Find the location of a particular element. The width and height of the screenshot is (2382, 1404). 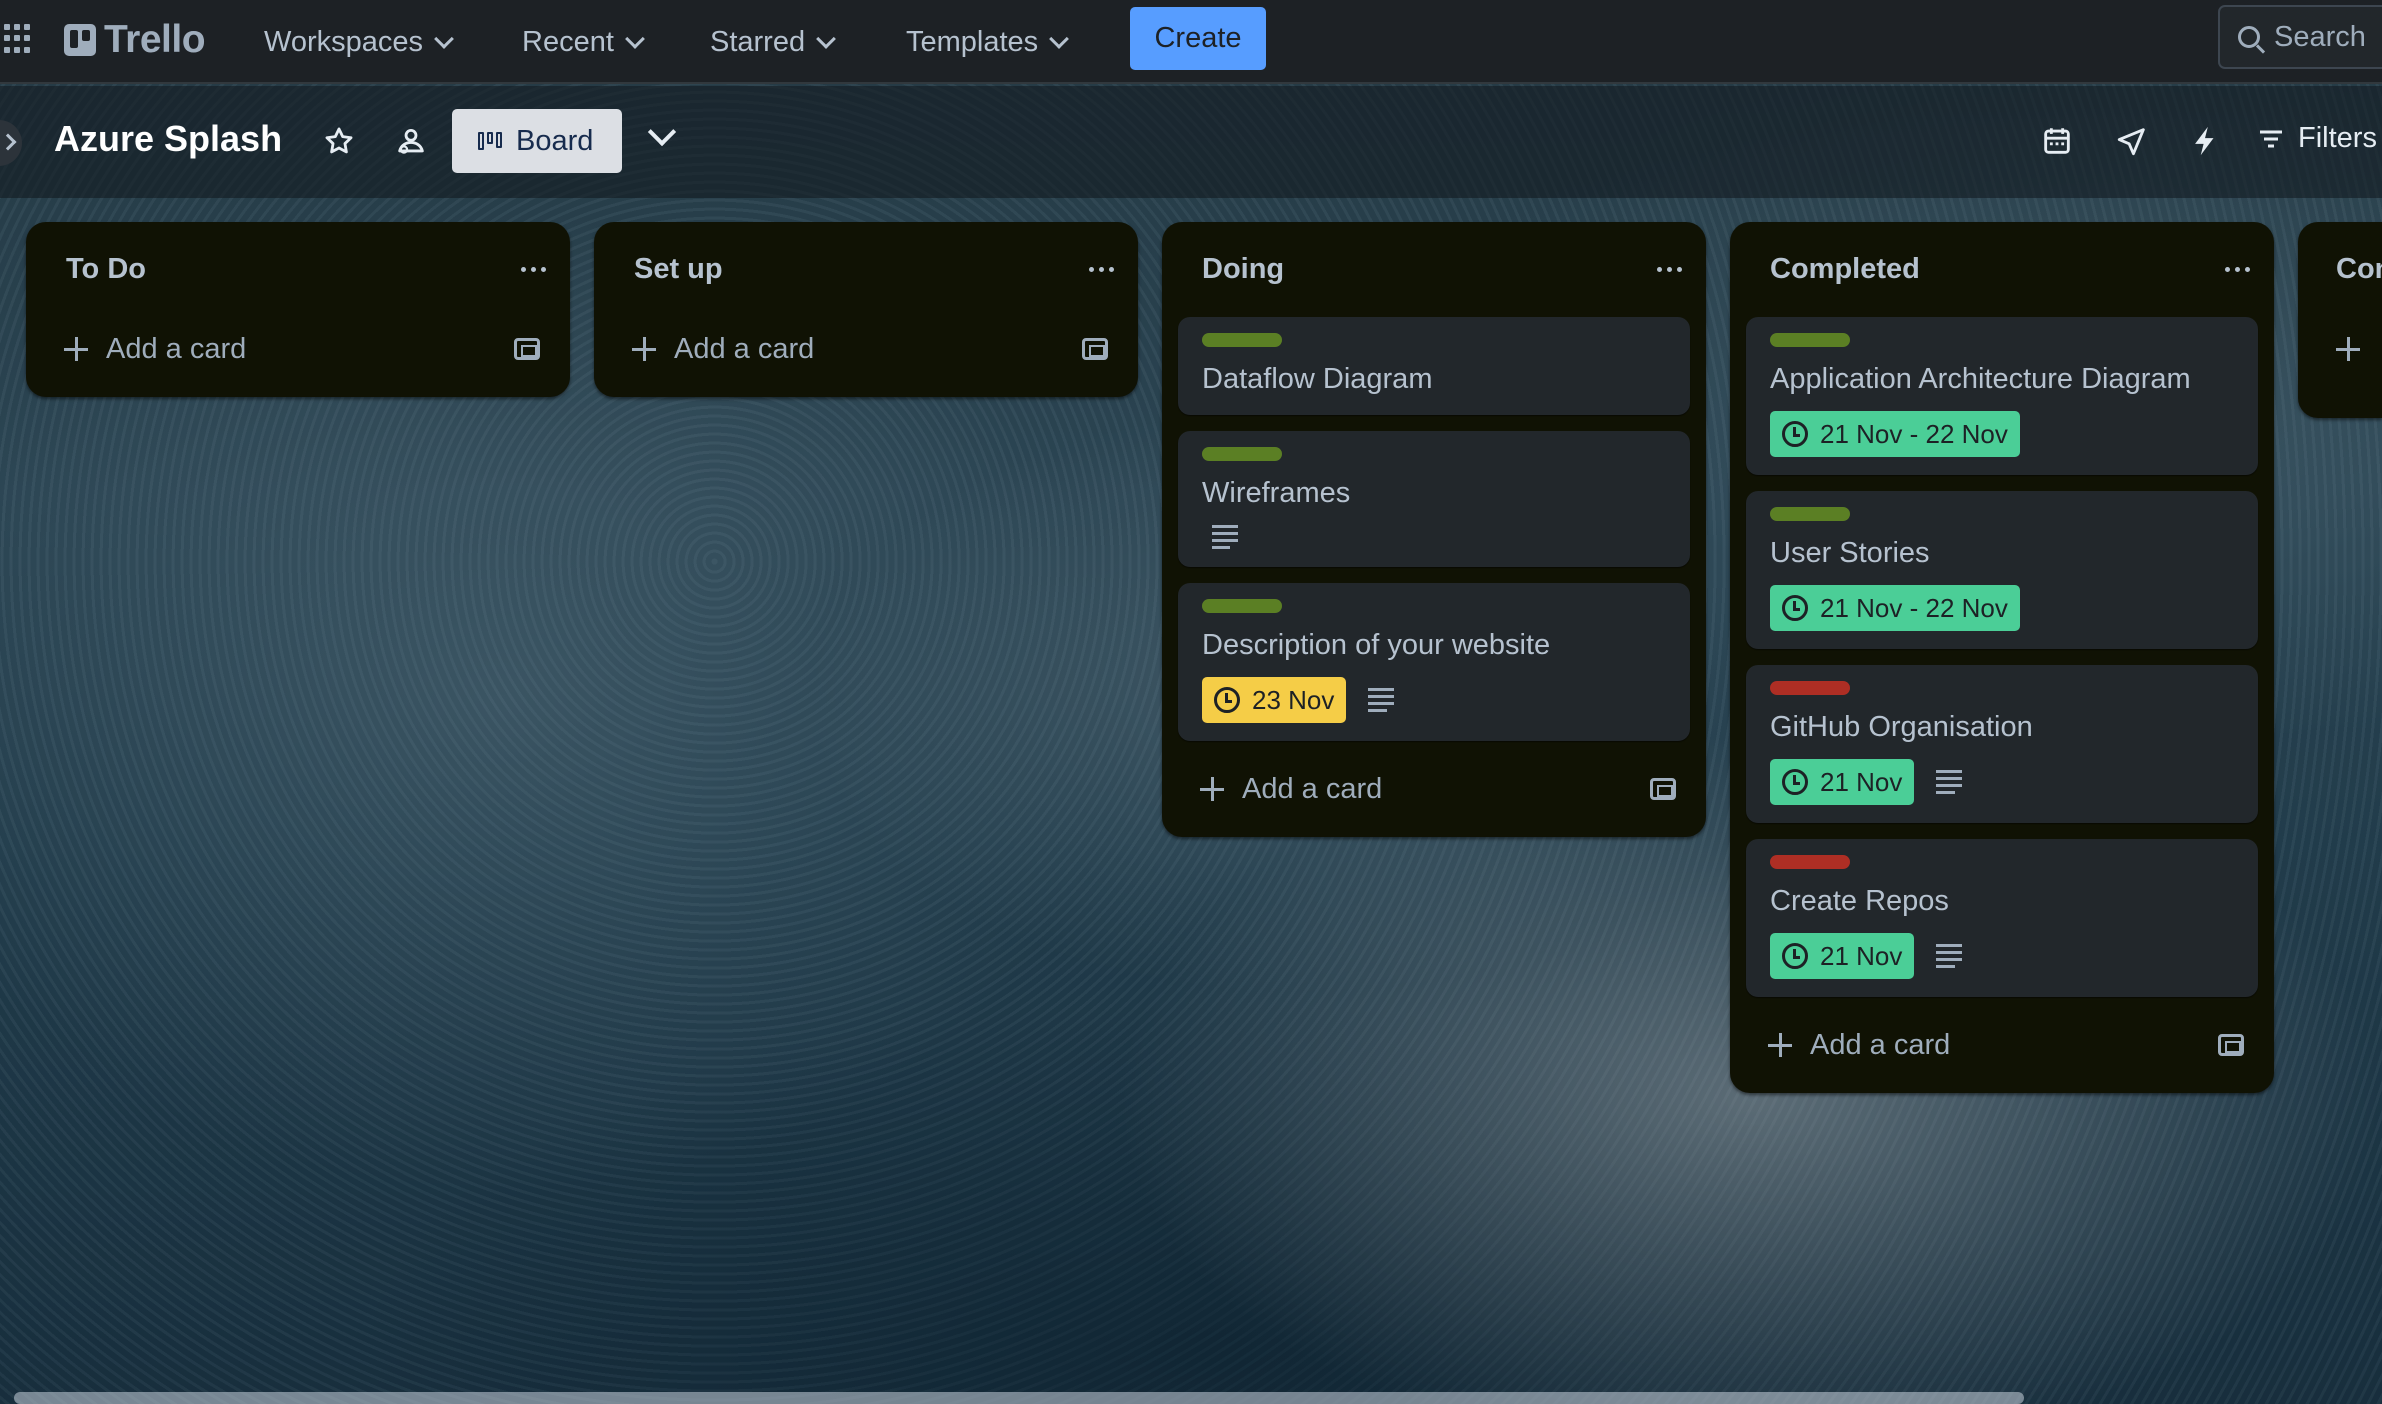

card: Dataflow Diagram is located at coordinates (1434, 366).